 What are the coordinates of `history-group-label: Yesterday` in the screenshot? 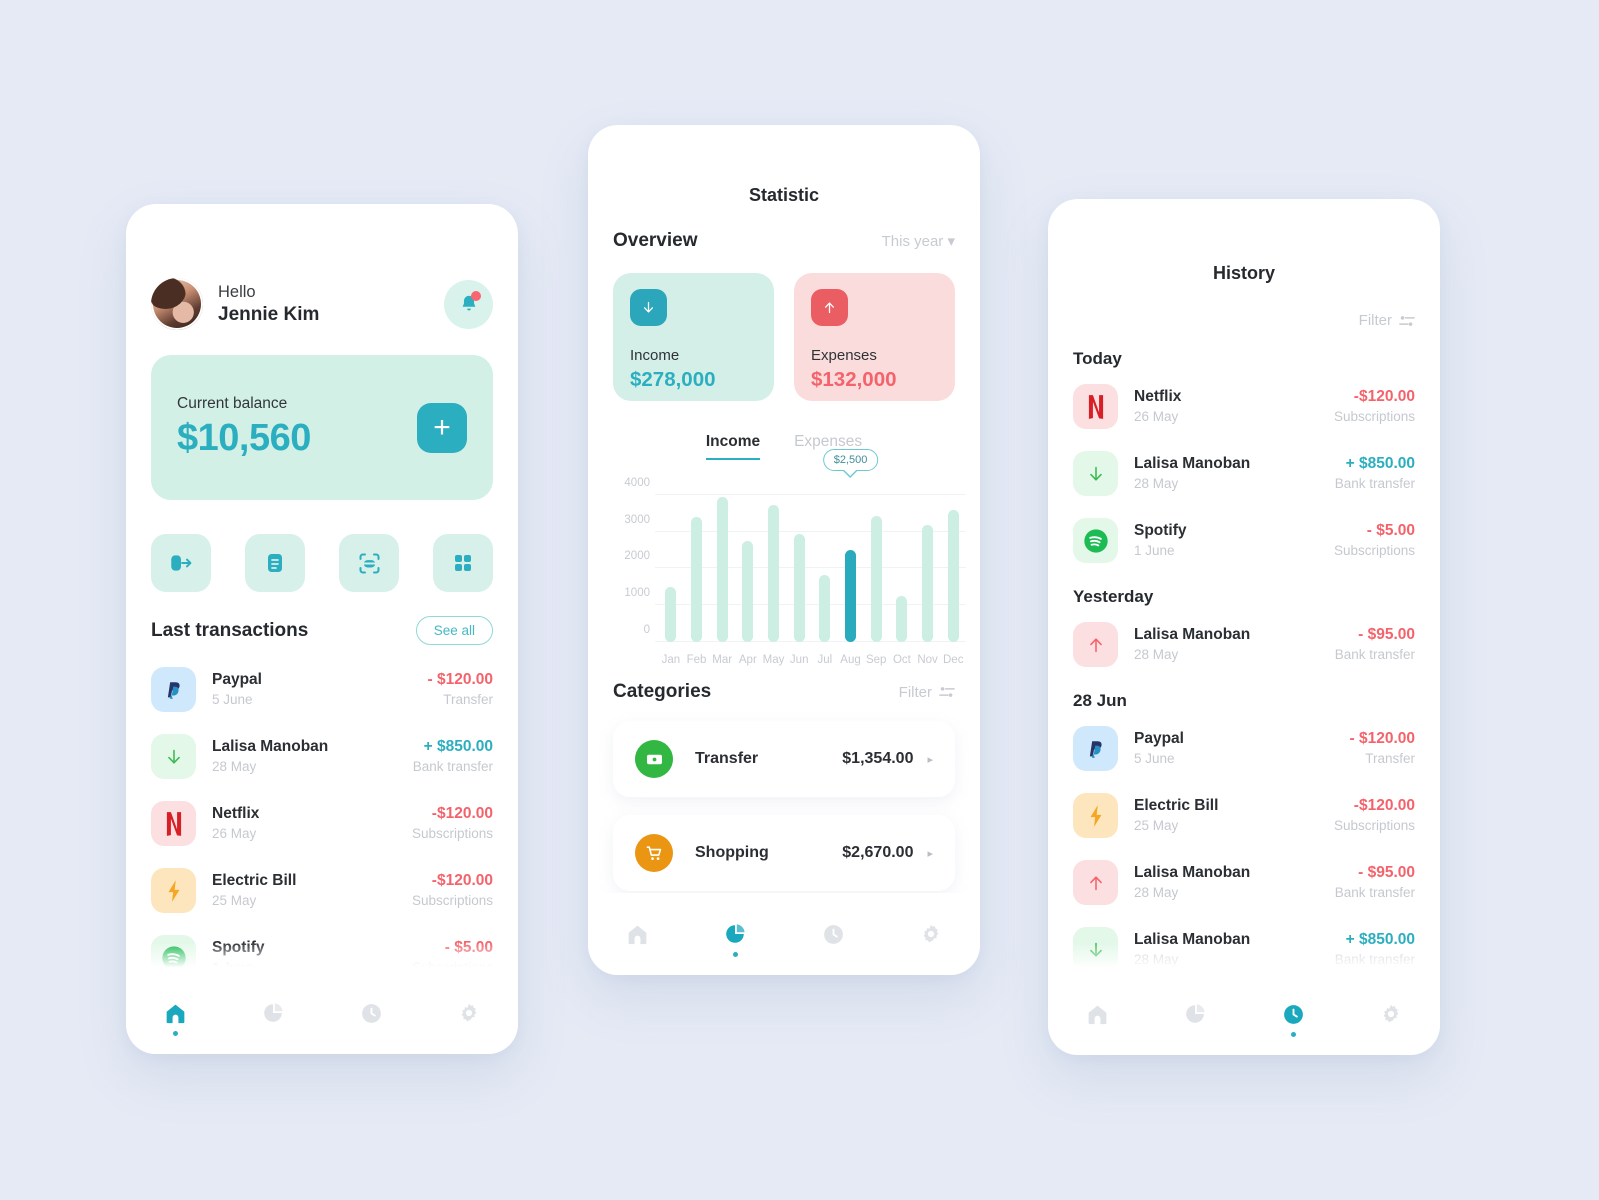 It's located at (1113, 596).